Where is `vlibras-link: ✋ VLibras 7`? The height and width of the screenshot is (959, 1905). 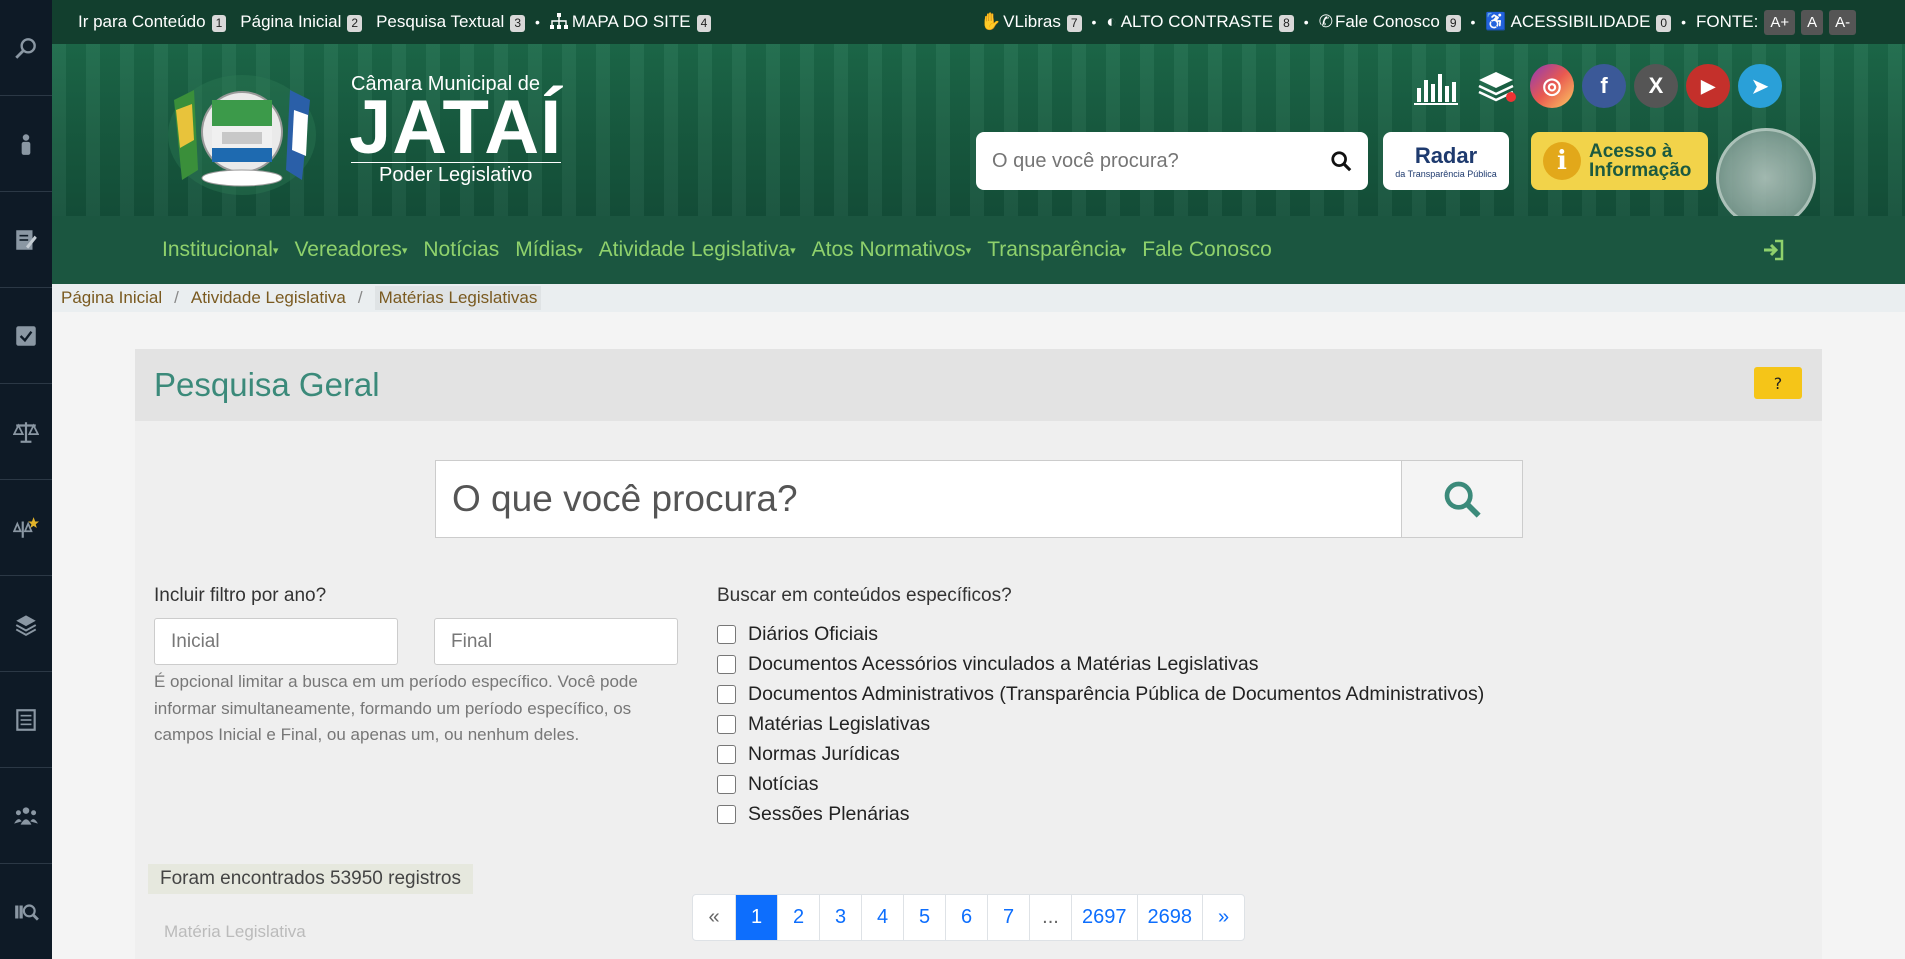
vlibras-link: ✋ VLibras 7 is located at coordinates (1031, 22).